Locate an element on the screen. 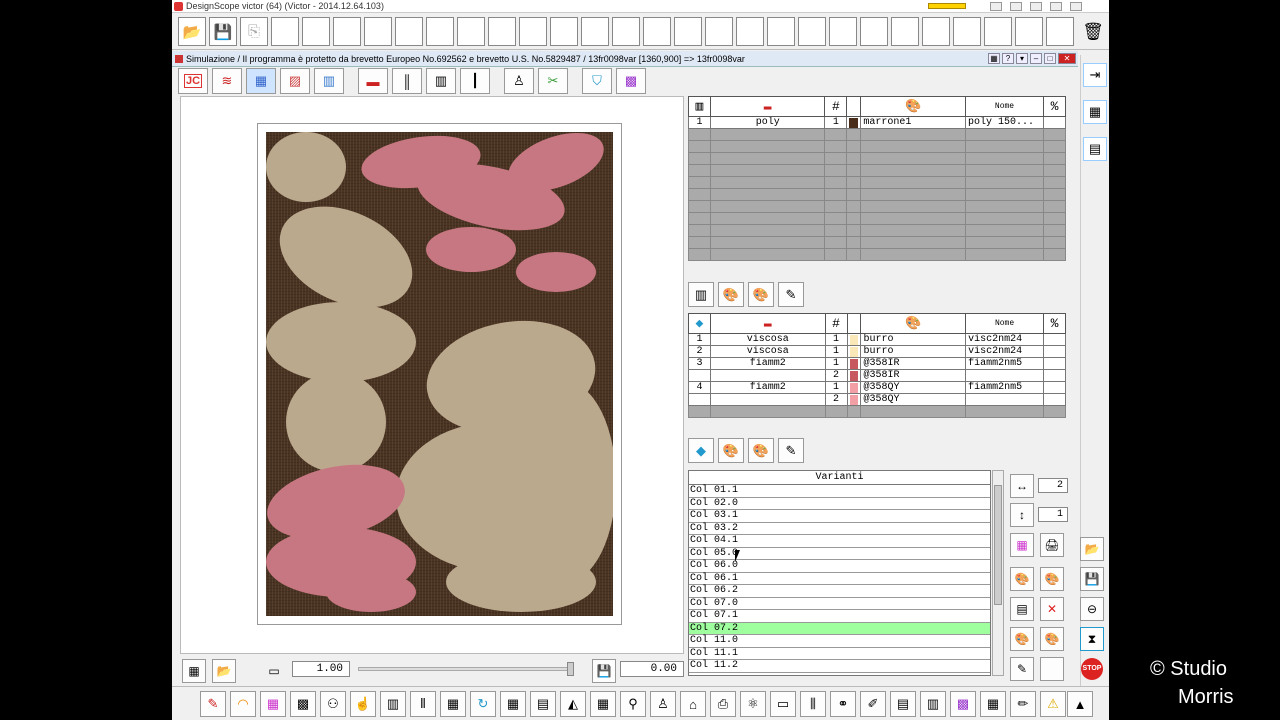  help-icon: ? is located at coordinates (1008, 58).